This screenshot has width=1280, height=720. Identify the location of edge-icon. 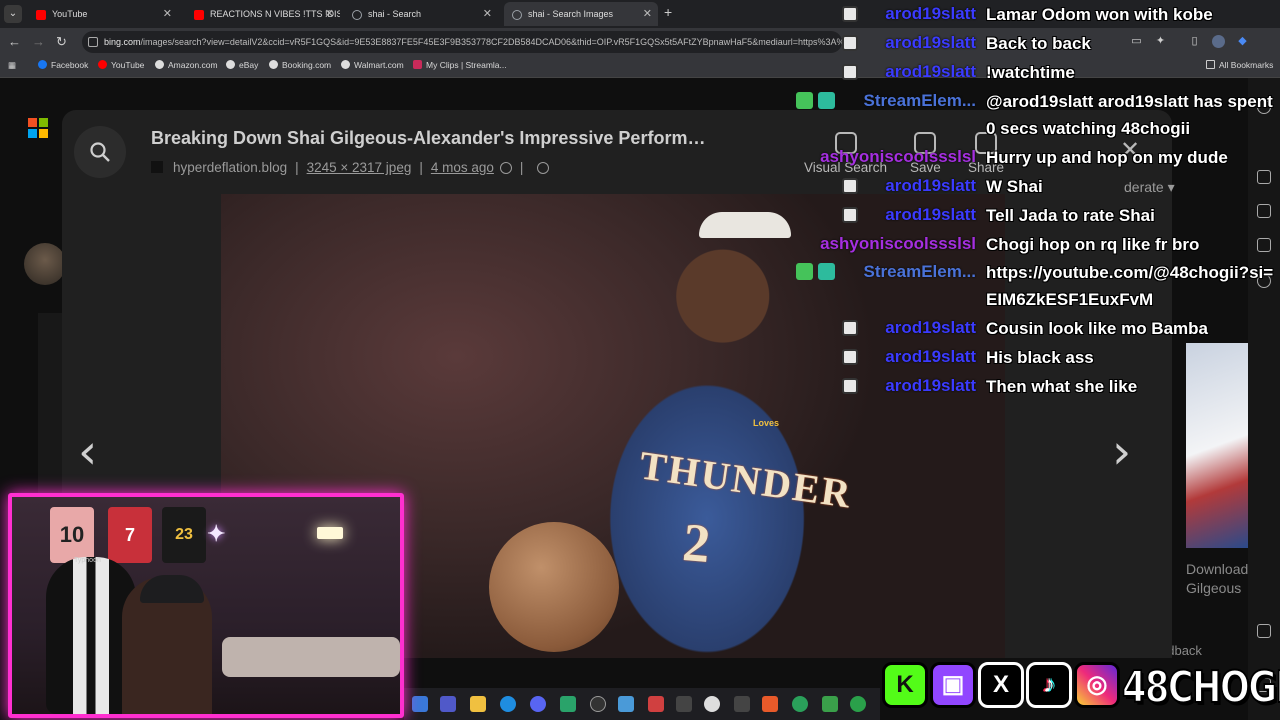
(508, 704).